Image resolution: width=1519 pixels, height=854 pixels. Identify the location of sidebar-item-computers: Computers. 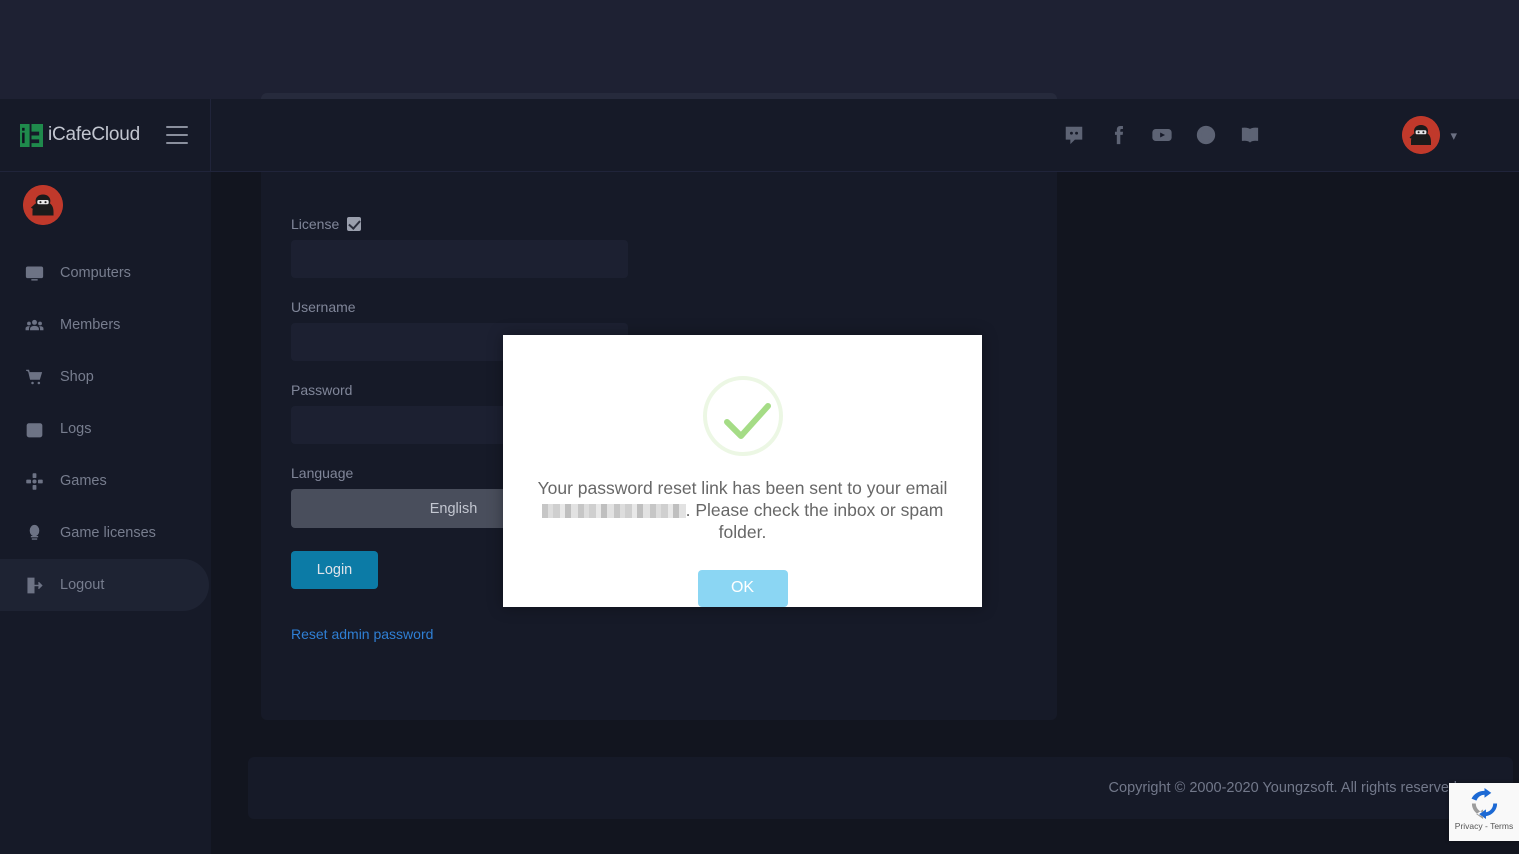
(104, 273).